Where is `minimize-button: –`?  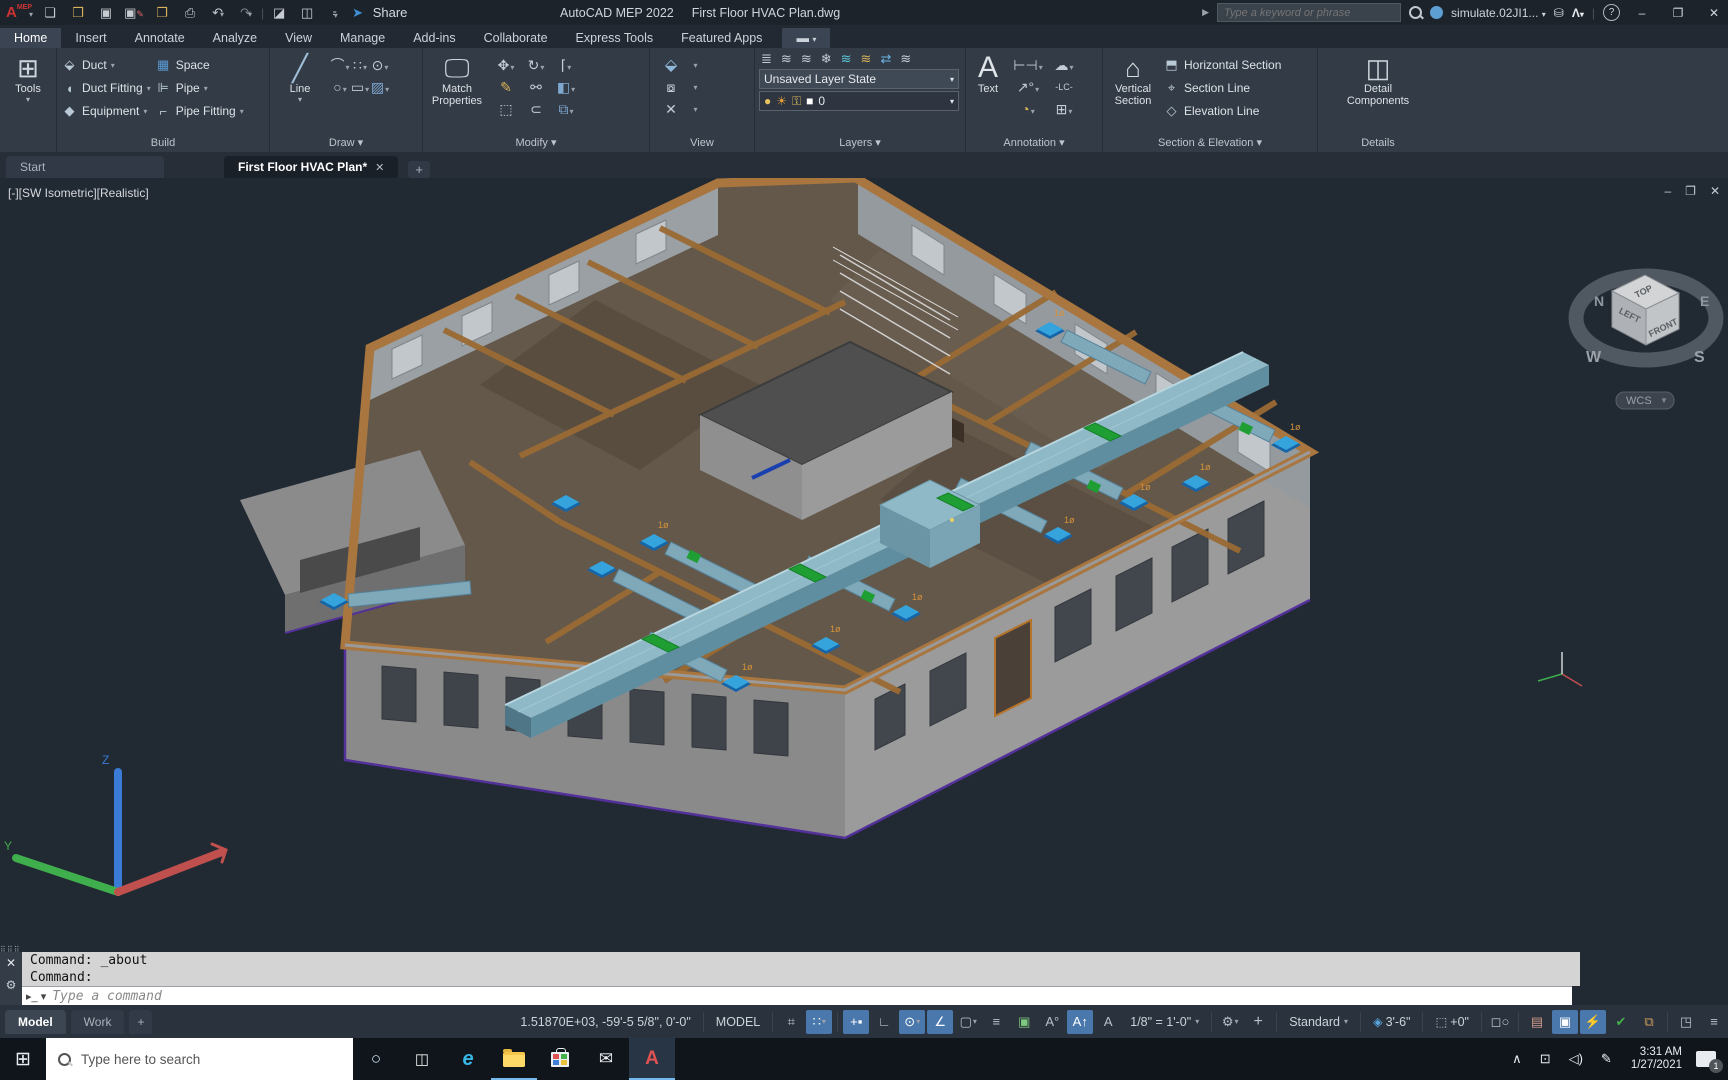
minimize-button: – is located at coordinates (1642, 13).